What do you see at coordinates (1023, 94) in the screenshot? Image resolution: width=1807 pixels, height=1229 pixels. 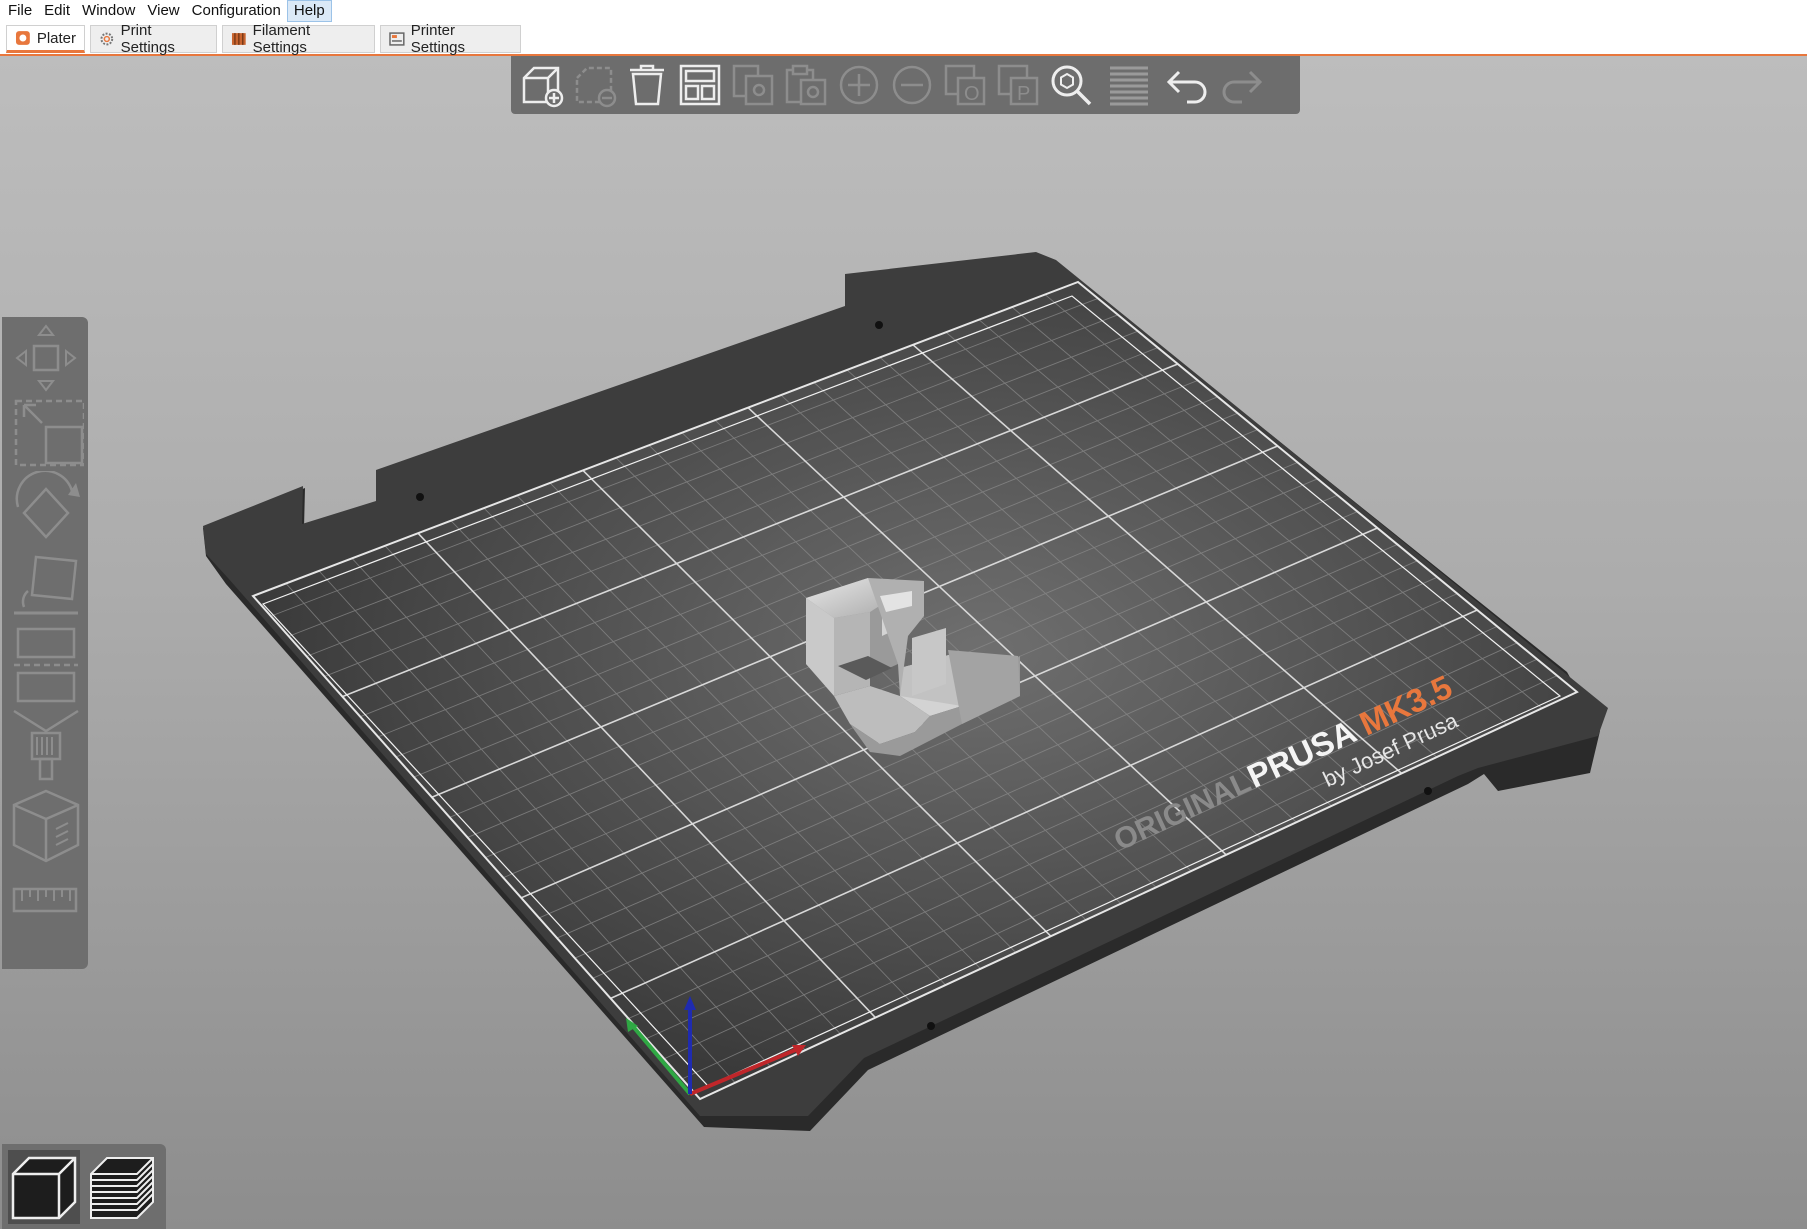 I see `svg-text: P` at bounding box center [1023, 94].